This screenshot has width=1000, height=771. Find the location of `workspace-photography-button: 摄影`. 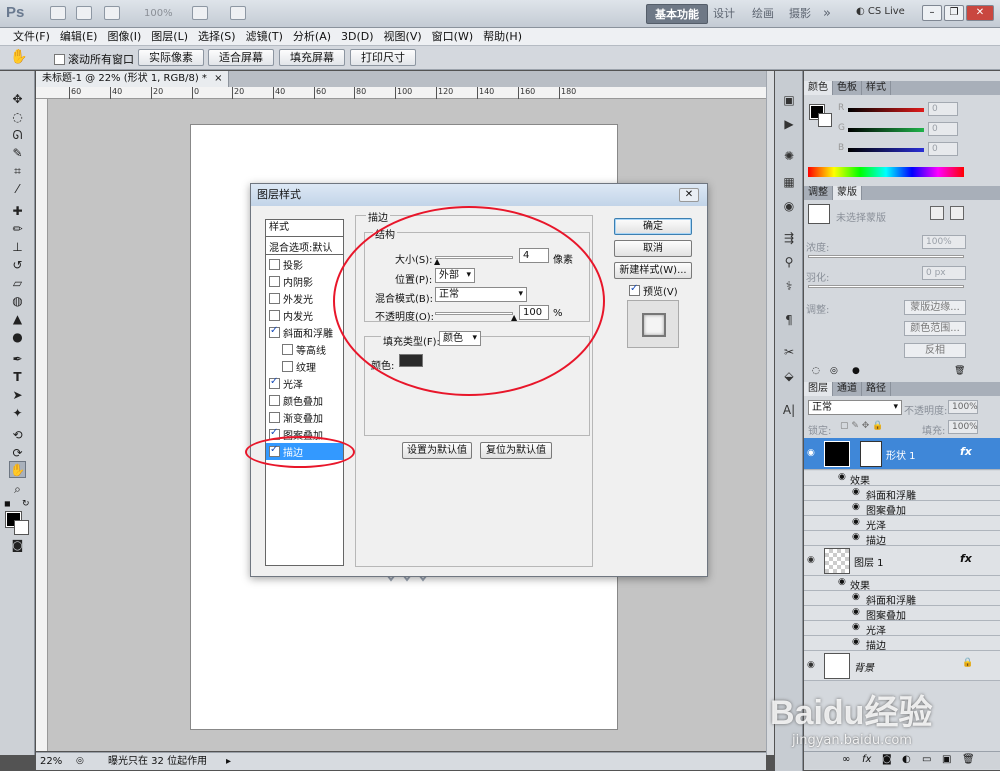

workspace-photography-button: 摄影 is located at coordinates (800, 14).